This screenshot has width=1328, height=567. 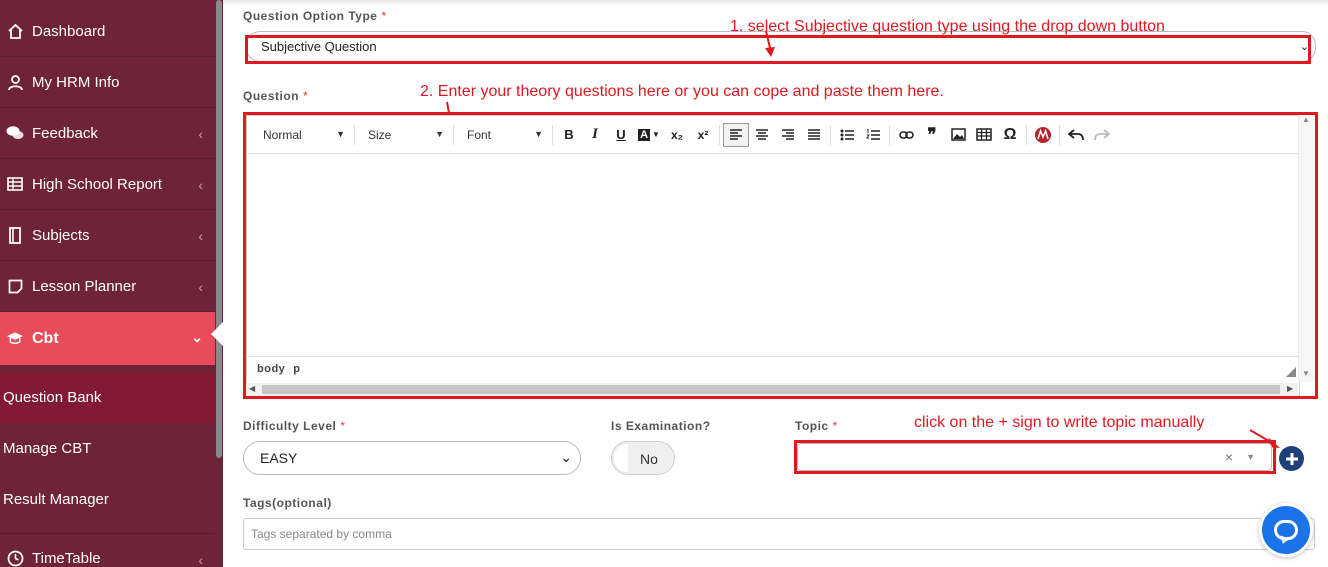 I want to click on sidebar-scrollbar-thumb, so click(x=219, y=229).